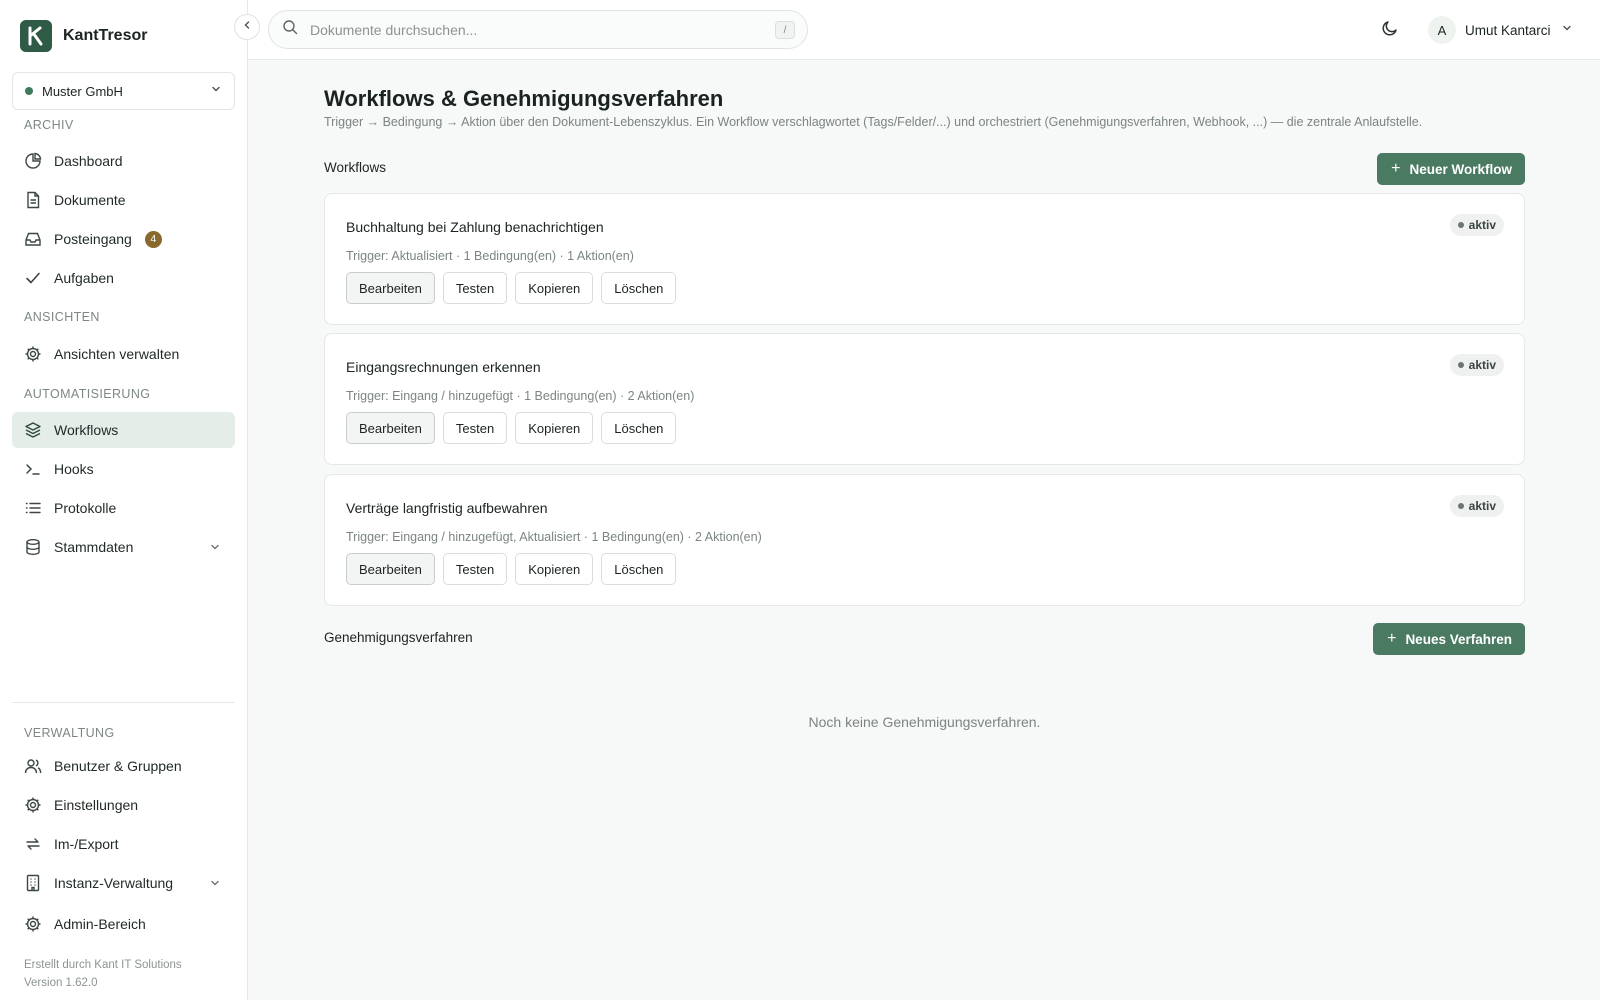  What do you see at coordinates (1458, 639) in the screenshot?
I see `new-approval-label: Neues Verfahren` at bounding box center [1458, 639].